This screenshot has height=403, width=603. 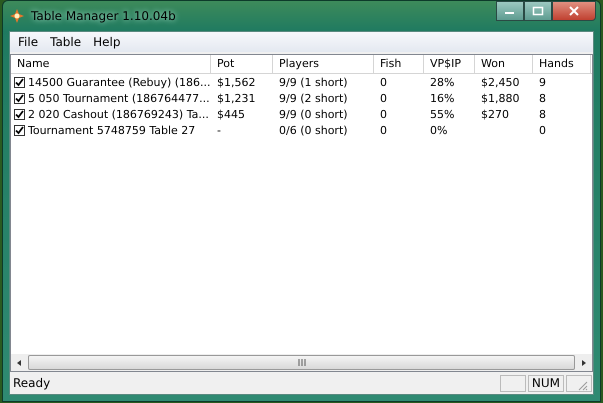 I want to click on table-cell: 55%, so click(x=442, y=114).